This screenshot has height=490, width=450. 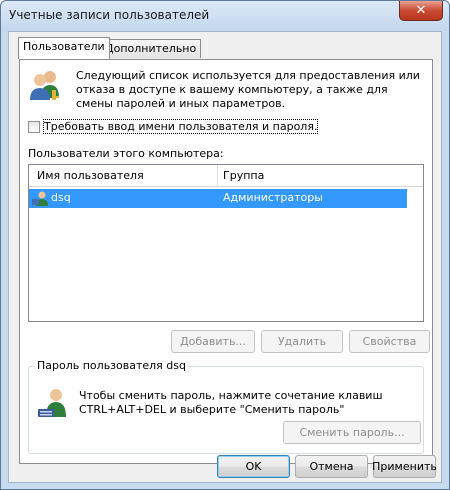 I want to click on require-login-checkbox, so click(x=34, y=126).